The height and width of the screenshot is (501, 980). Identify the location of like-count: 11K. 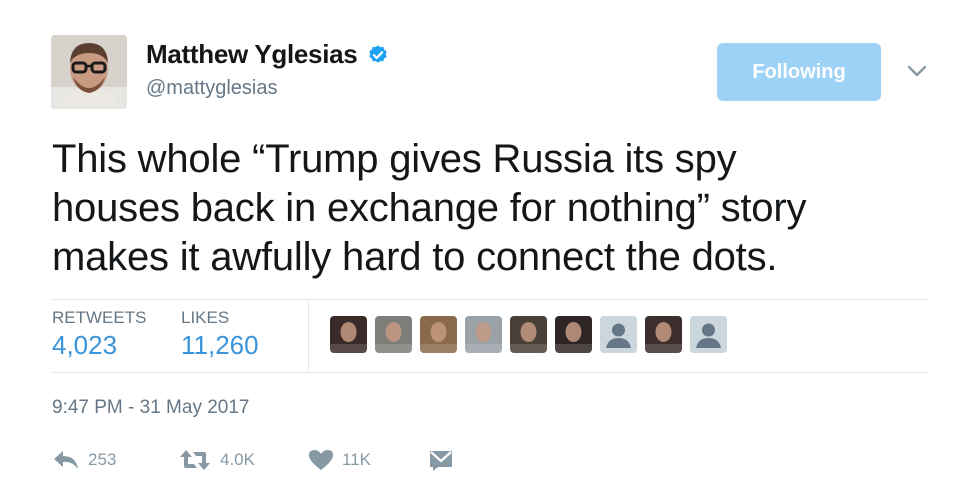
(356, 459).